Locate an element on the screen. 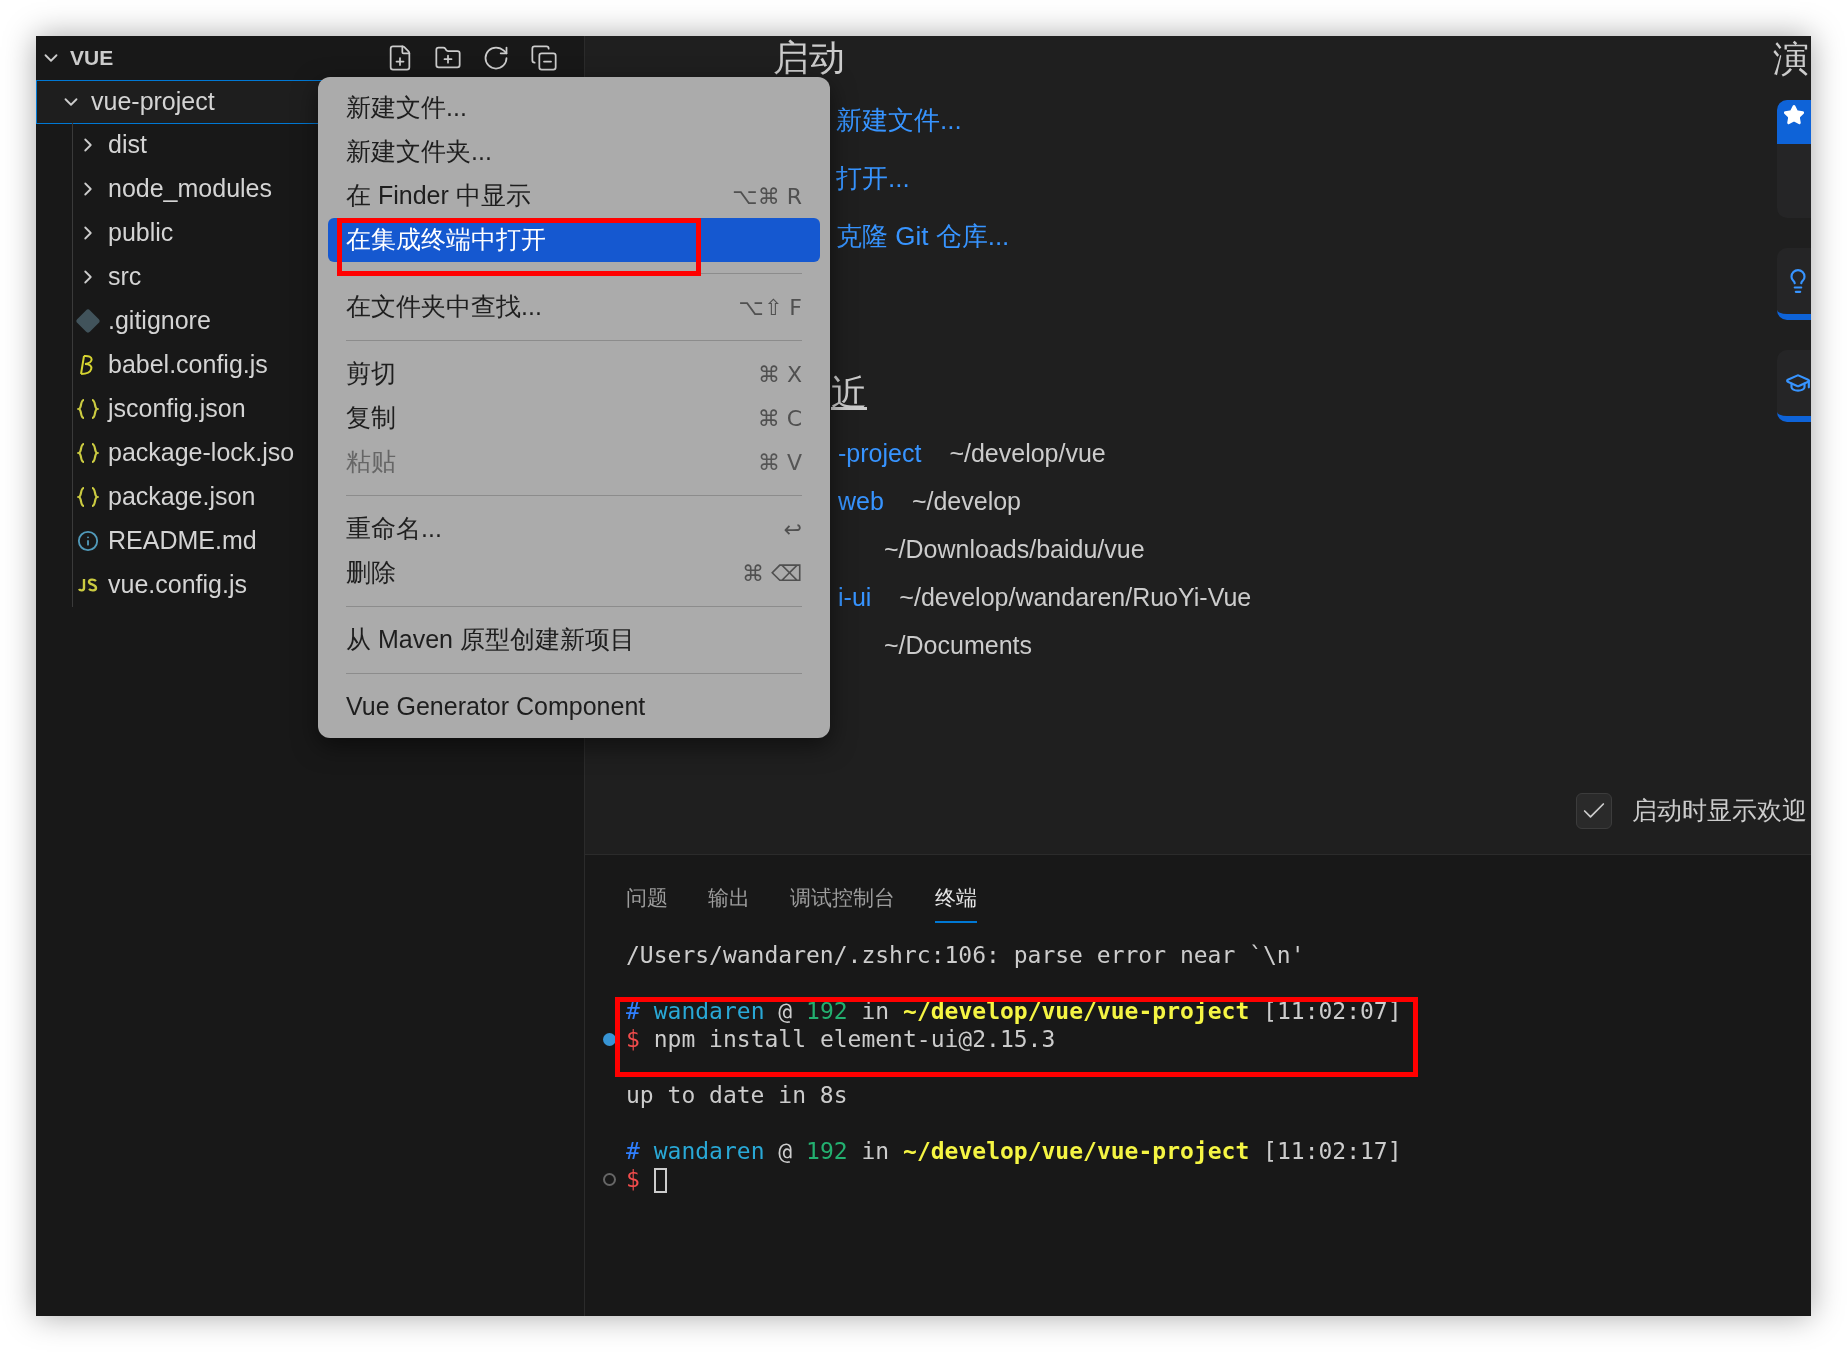  star-ribbon-icon is located at coordinates (1794, 122).